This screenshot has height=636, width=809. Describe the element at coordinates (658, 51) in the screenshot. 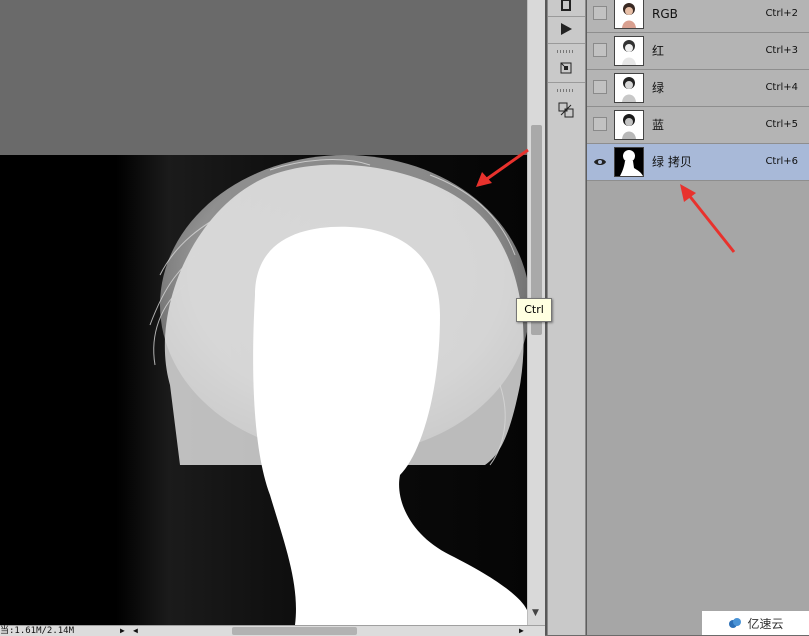

I see `channel-name: 红` at that location.